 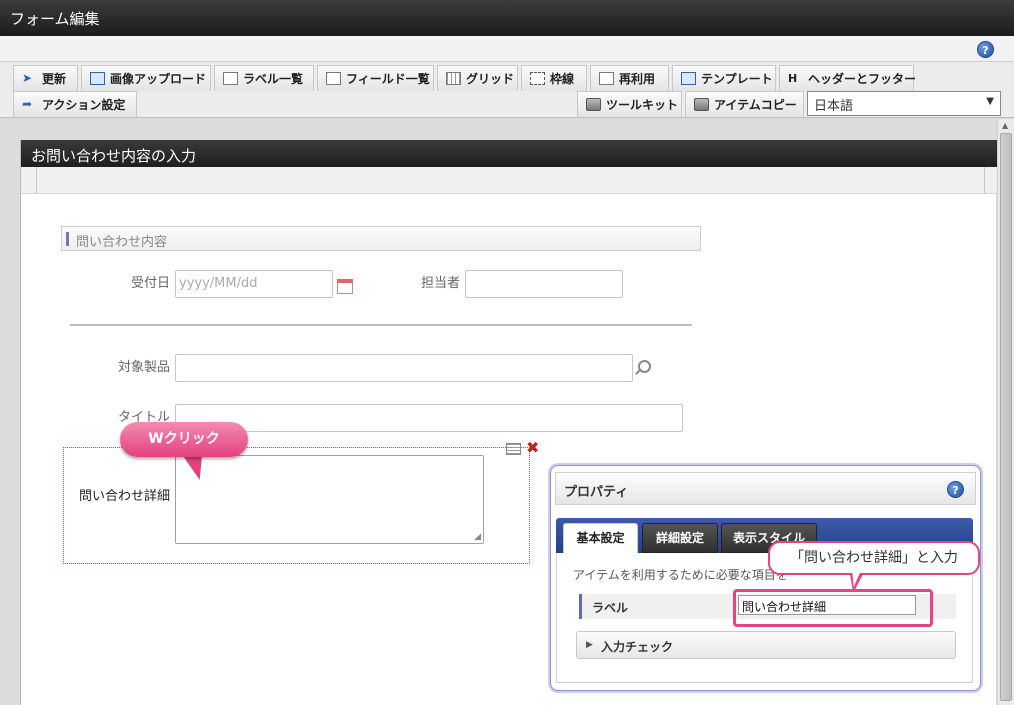 I want to click on tab-advanced: 詳細設定, so click(x=680, y=538).